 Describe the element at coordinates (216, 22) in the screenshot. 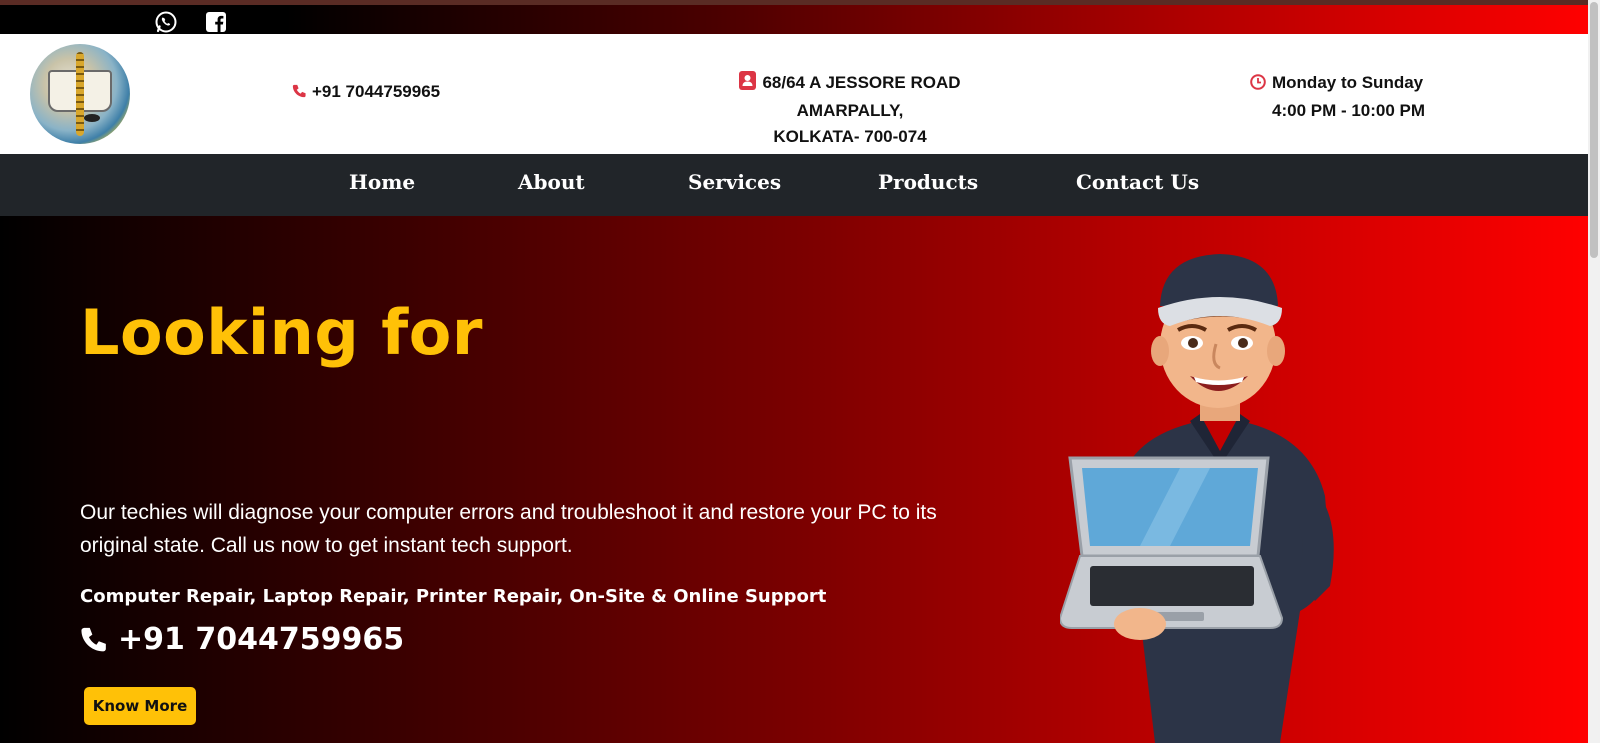

I see `facebook-icon` at that location.